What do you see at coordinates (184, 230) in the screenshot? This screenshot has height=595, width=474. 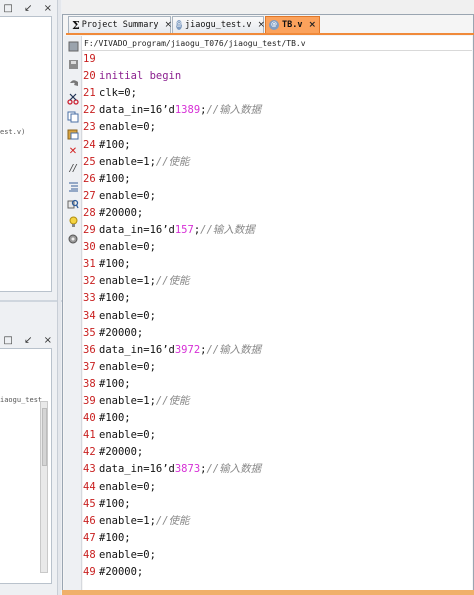 I see `code-number: 157` at bounding box center [184, 230].